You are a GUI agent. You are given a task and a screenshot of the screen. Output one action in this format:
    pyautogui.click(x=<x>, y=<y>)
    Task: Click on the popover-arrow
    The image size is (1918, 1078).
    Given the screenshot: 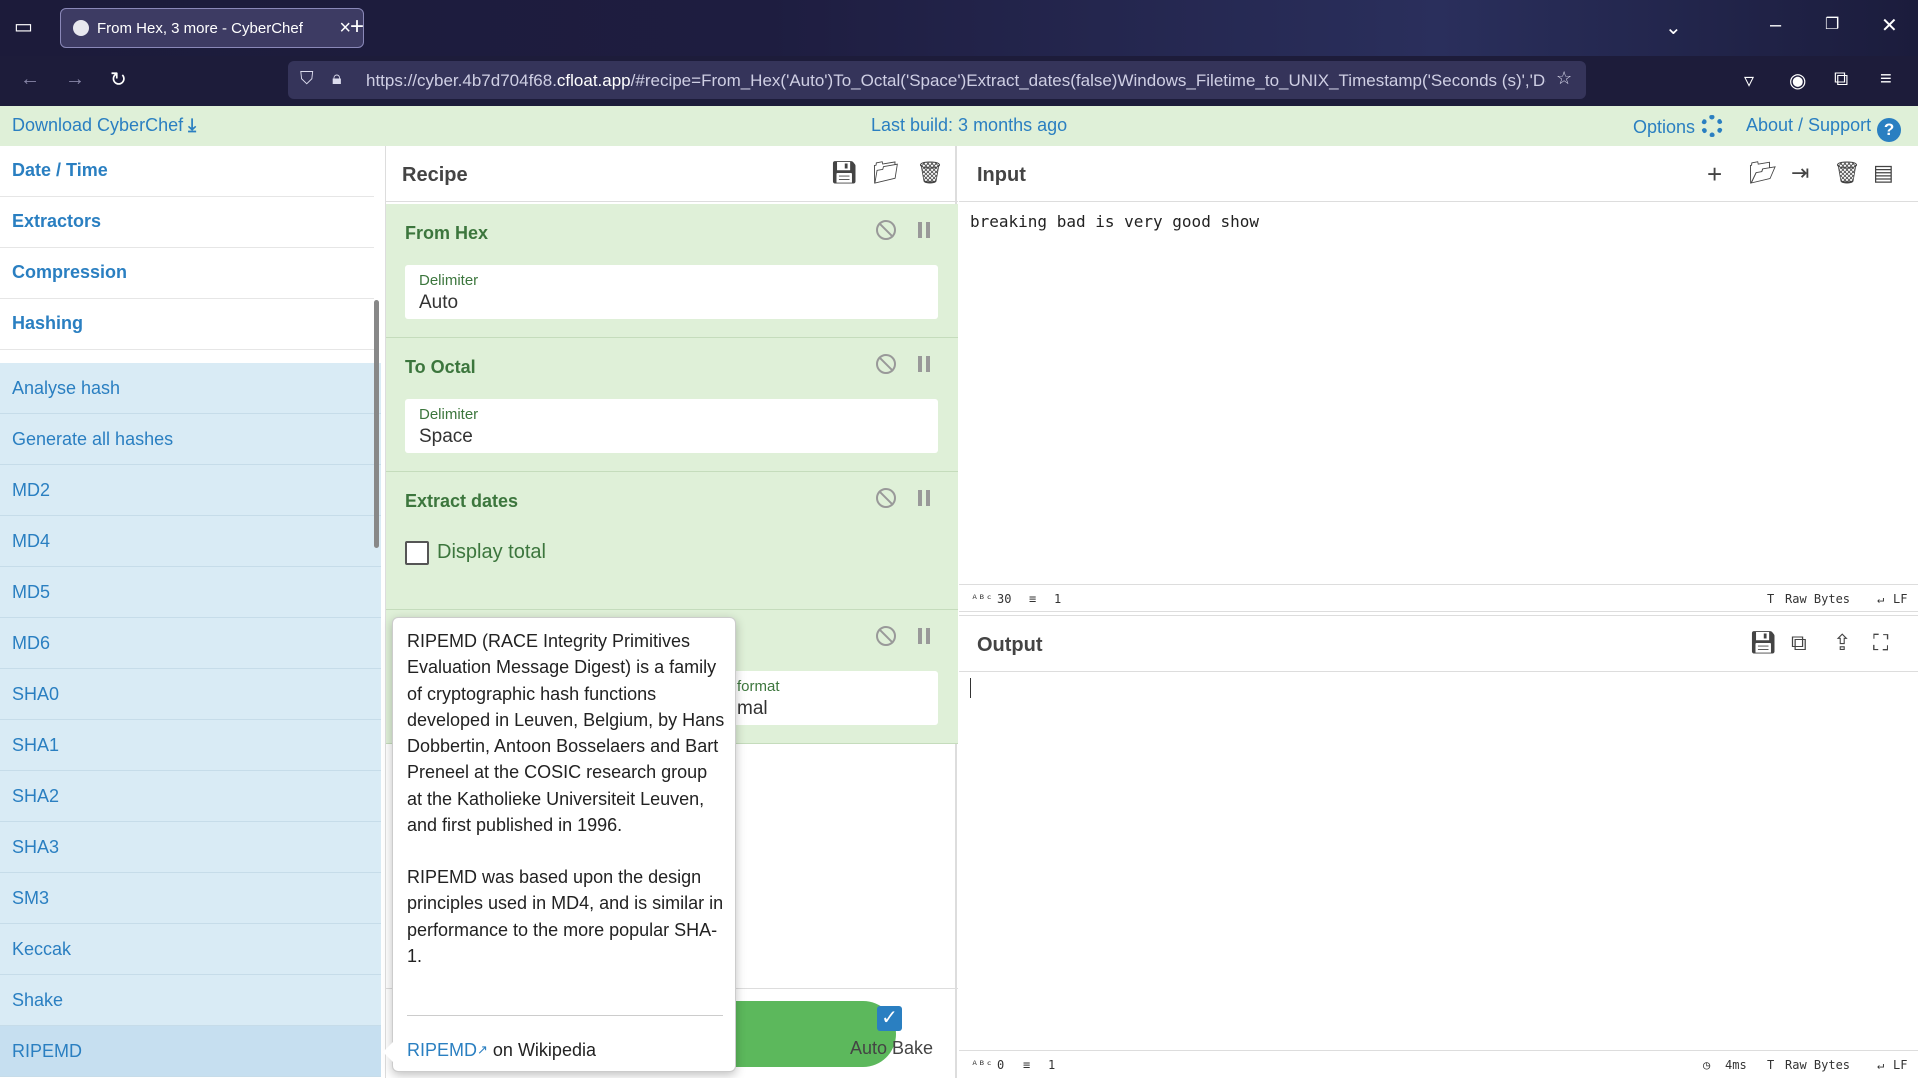 What is the action you would take?
    pyautogui.click(x=388, y=1052)
    